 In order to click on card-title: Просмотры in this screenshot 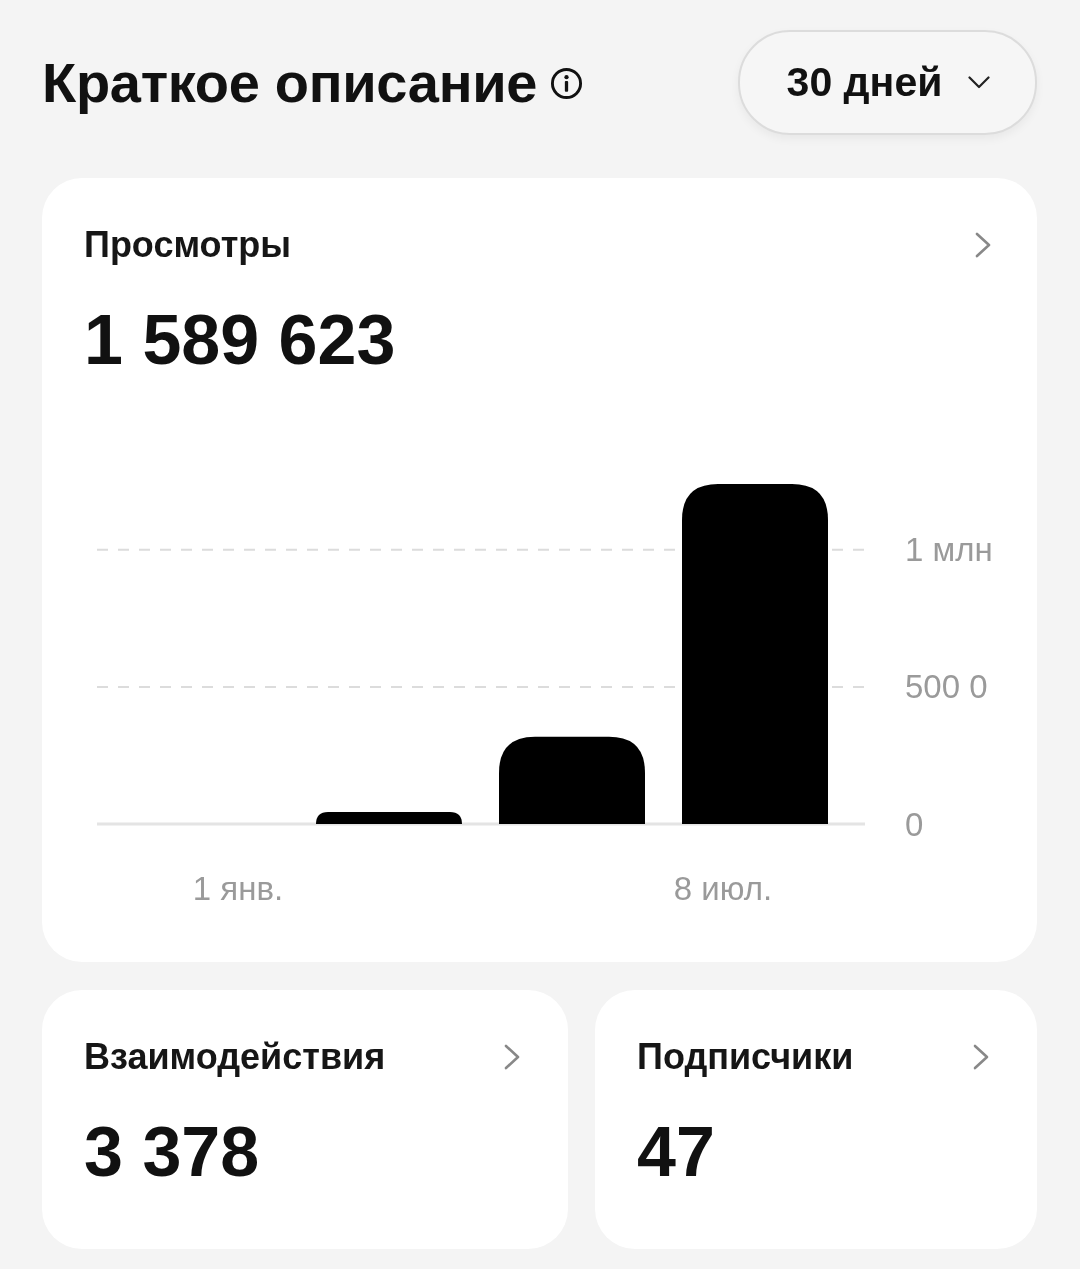, I will do `click(188, 245)`.